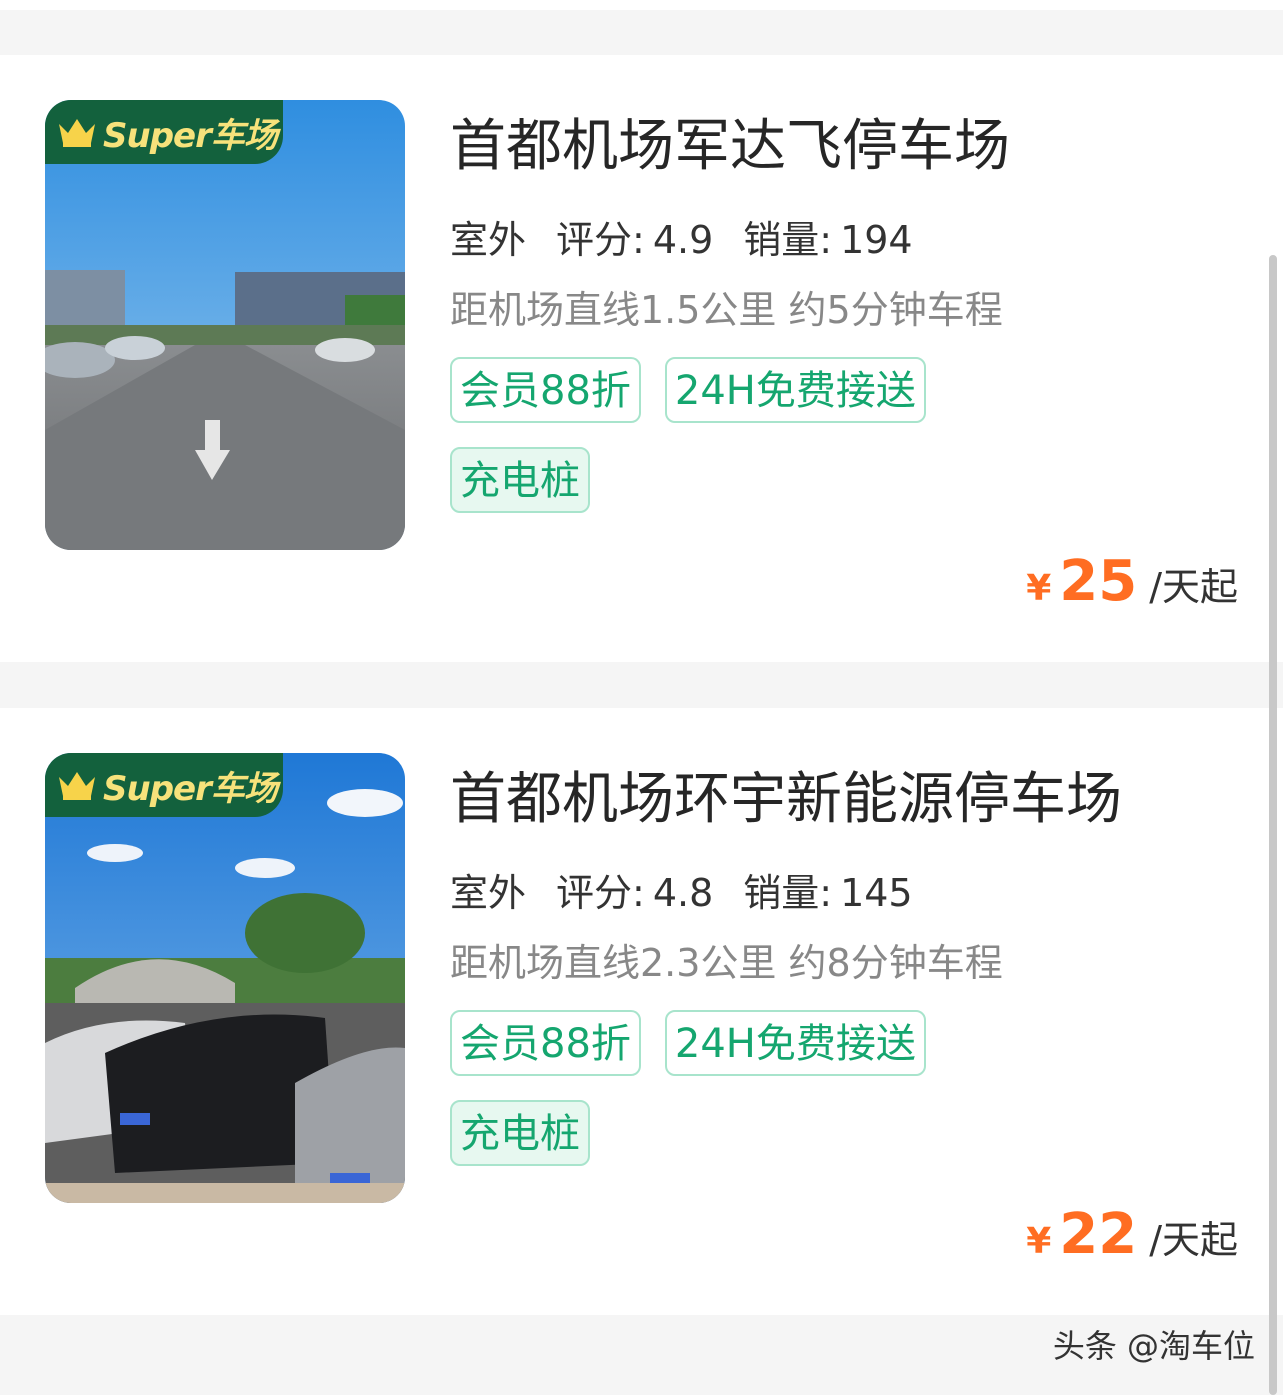 The width and height of the screenshot is (1283, 1395). Describe the element at coordinates (641, 685) in the screenshot. I see `card-divider` at that location.